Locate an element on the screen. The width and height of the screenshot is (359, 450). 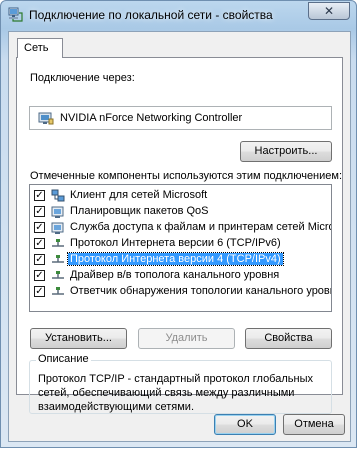
cancel-button: Отмена is located at coordinates (314, 424).